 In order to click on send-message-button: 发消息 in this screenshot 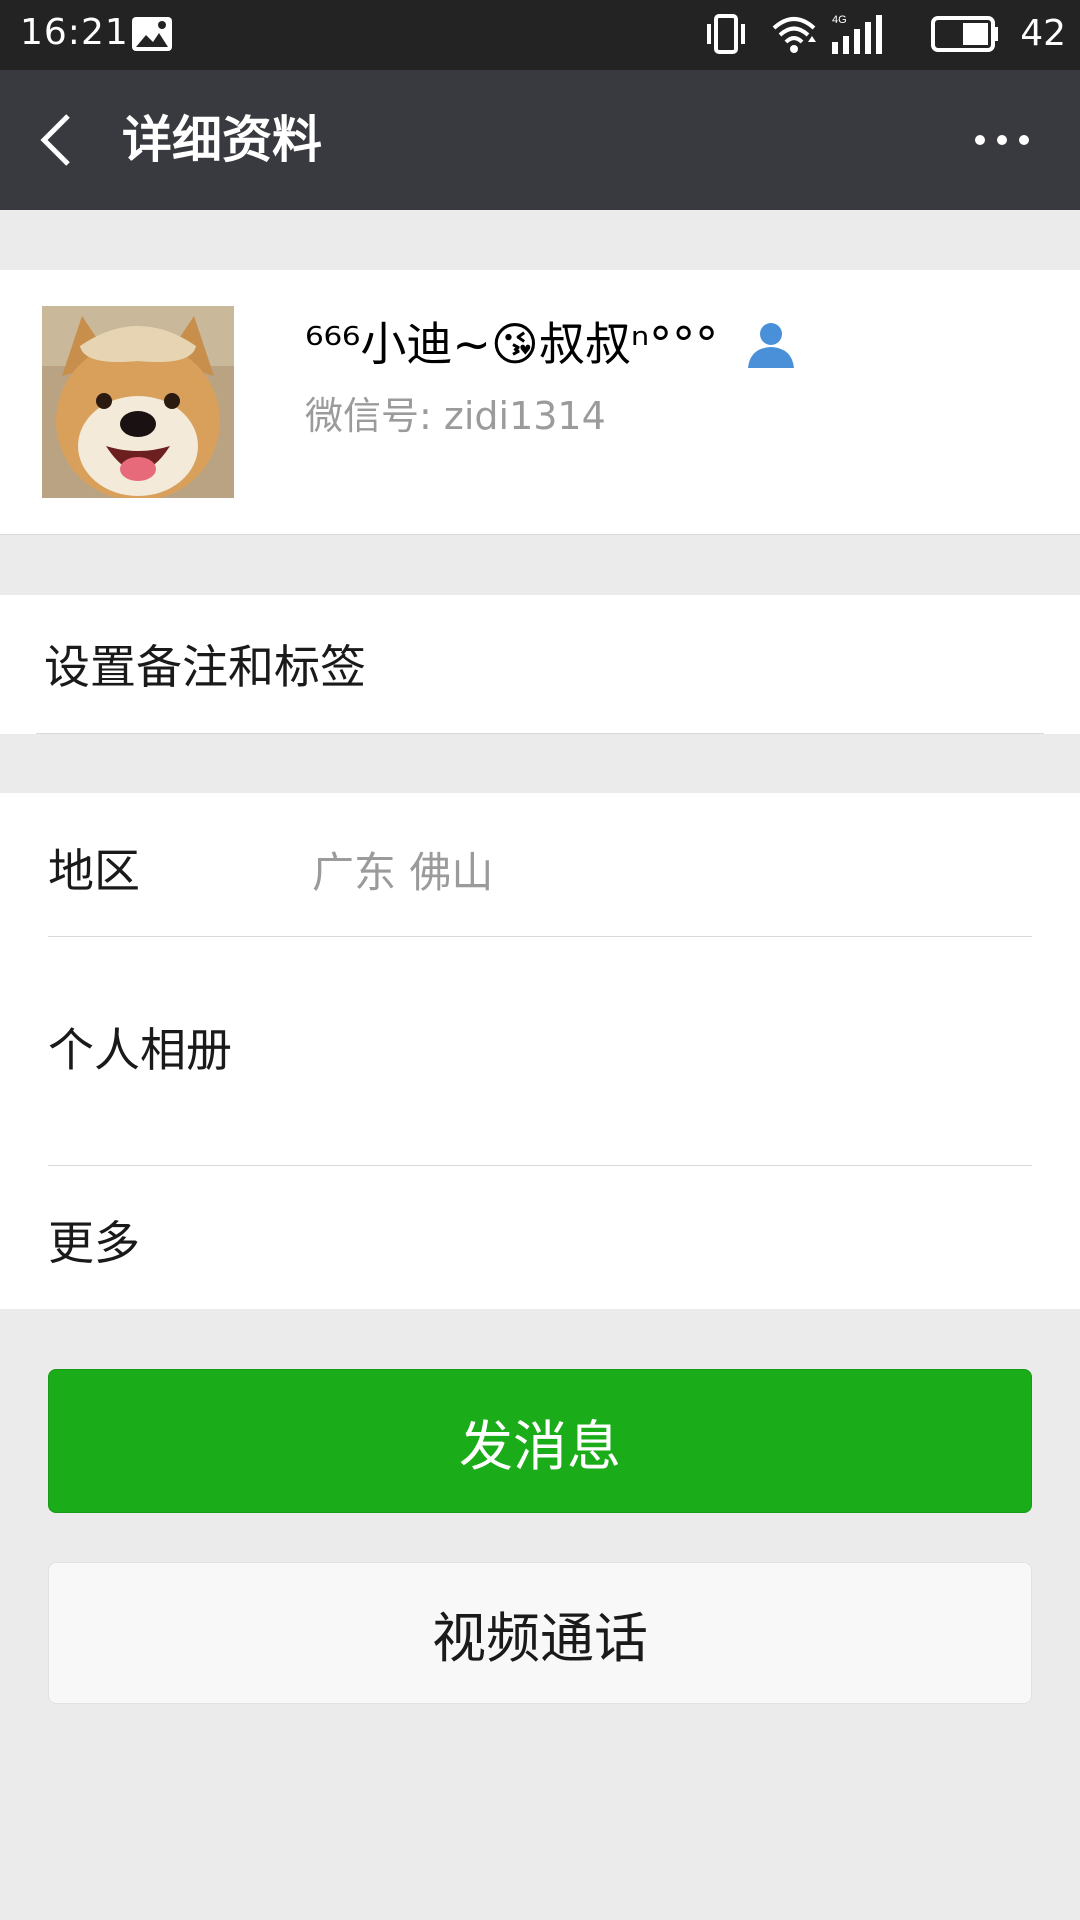, I will do `click(540, 1441)`.